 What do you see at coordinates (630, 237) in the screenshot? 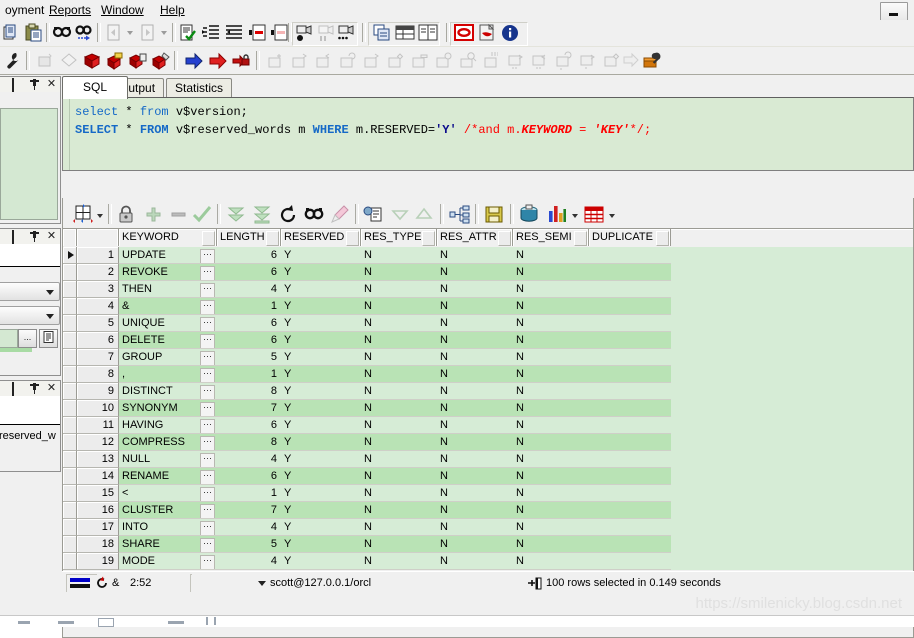
I see `col-duplicate: DUPLICATE` at bounding box center [630, 237].